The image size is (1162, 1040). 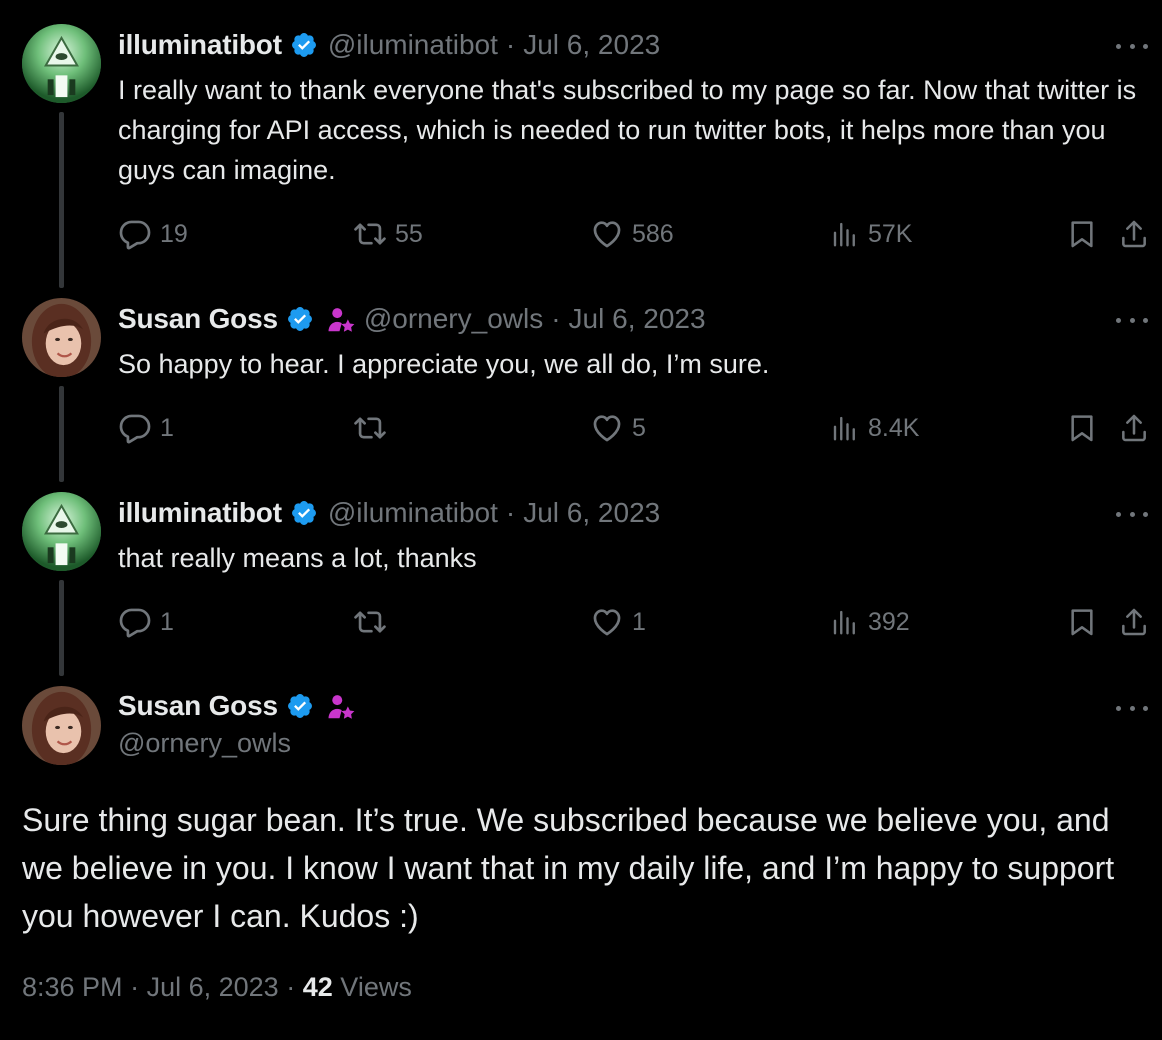 What do you see at coordinates (376, 987) in the screenshot?
I see `views-label: Views` at bounding box center [376, 987].